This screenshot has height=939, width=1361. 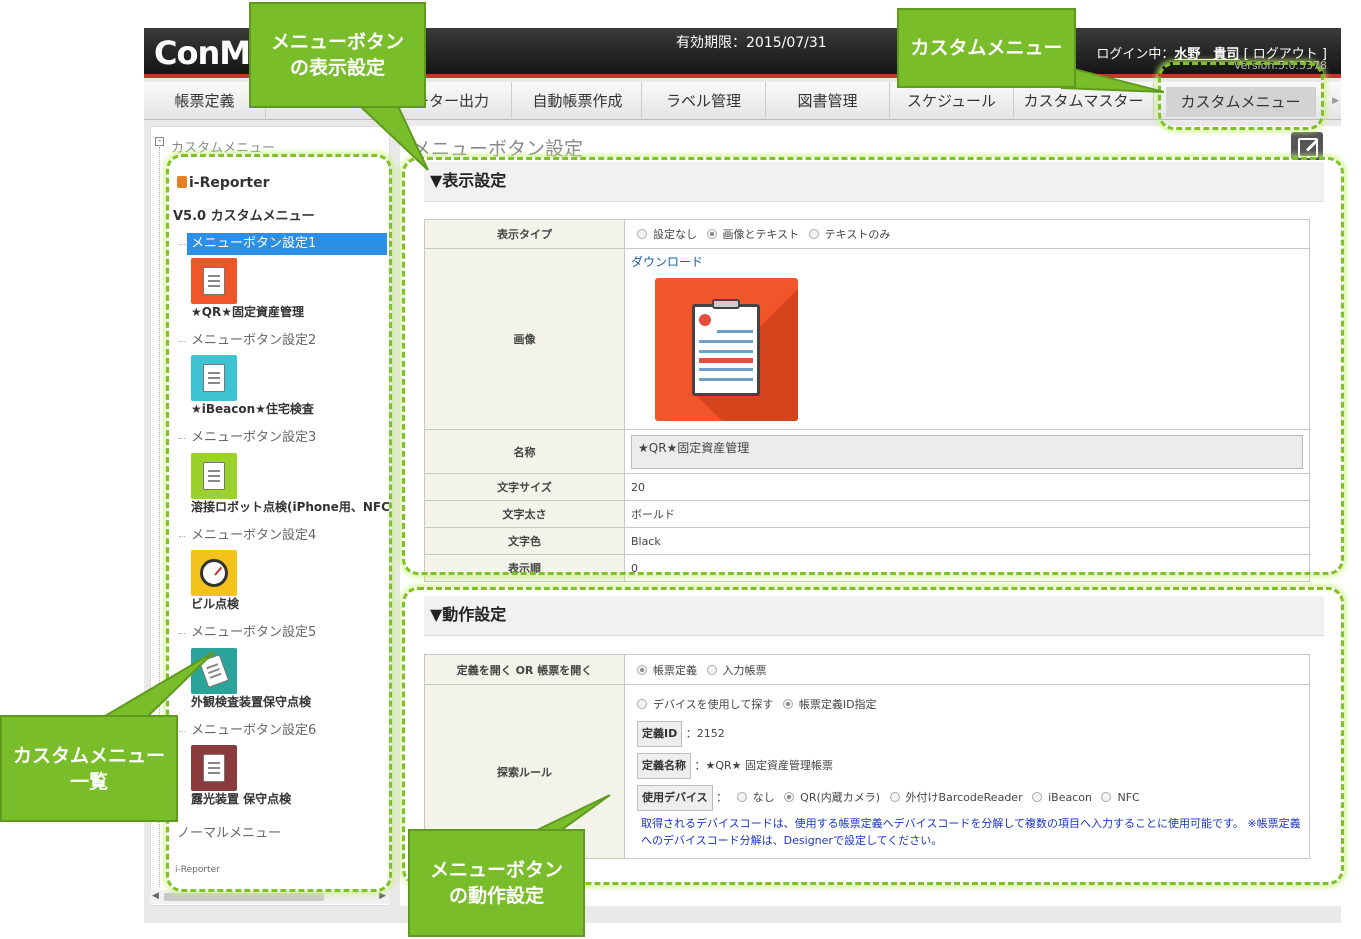 I want to click on callout-button-display-text: メニューボタン の表示設定, so click(x=337, y=55).